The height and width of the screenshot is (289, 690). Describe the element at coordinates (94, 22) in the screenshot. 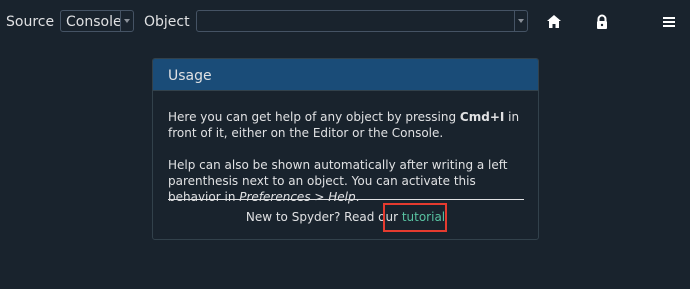

I see `source-combobox-value: Console` at that location.